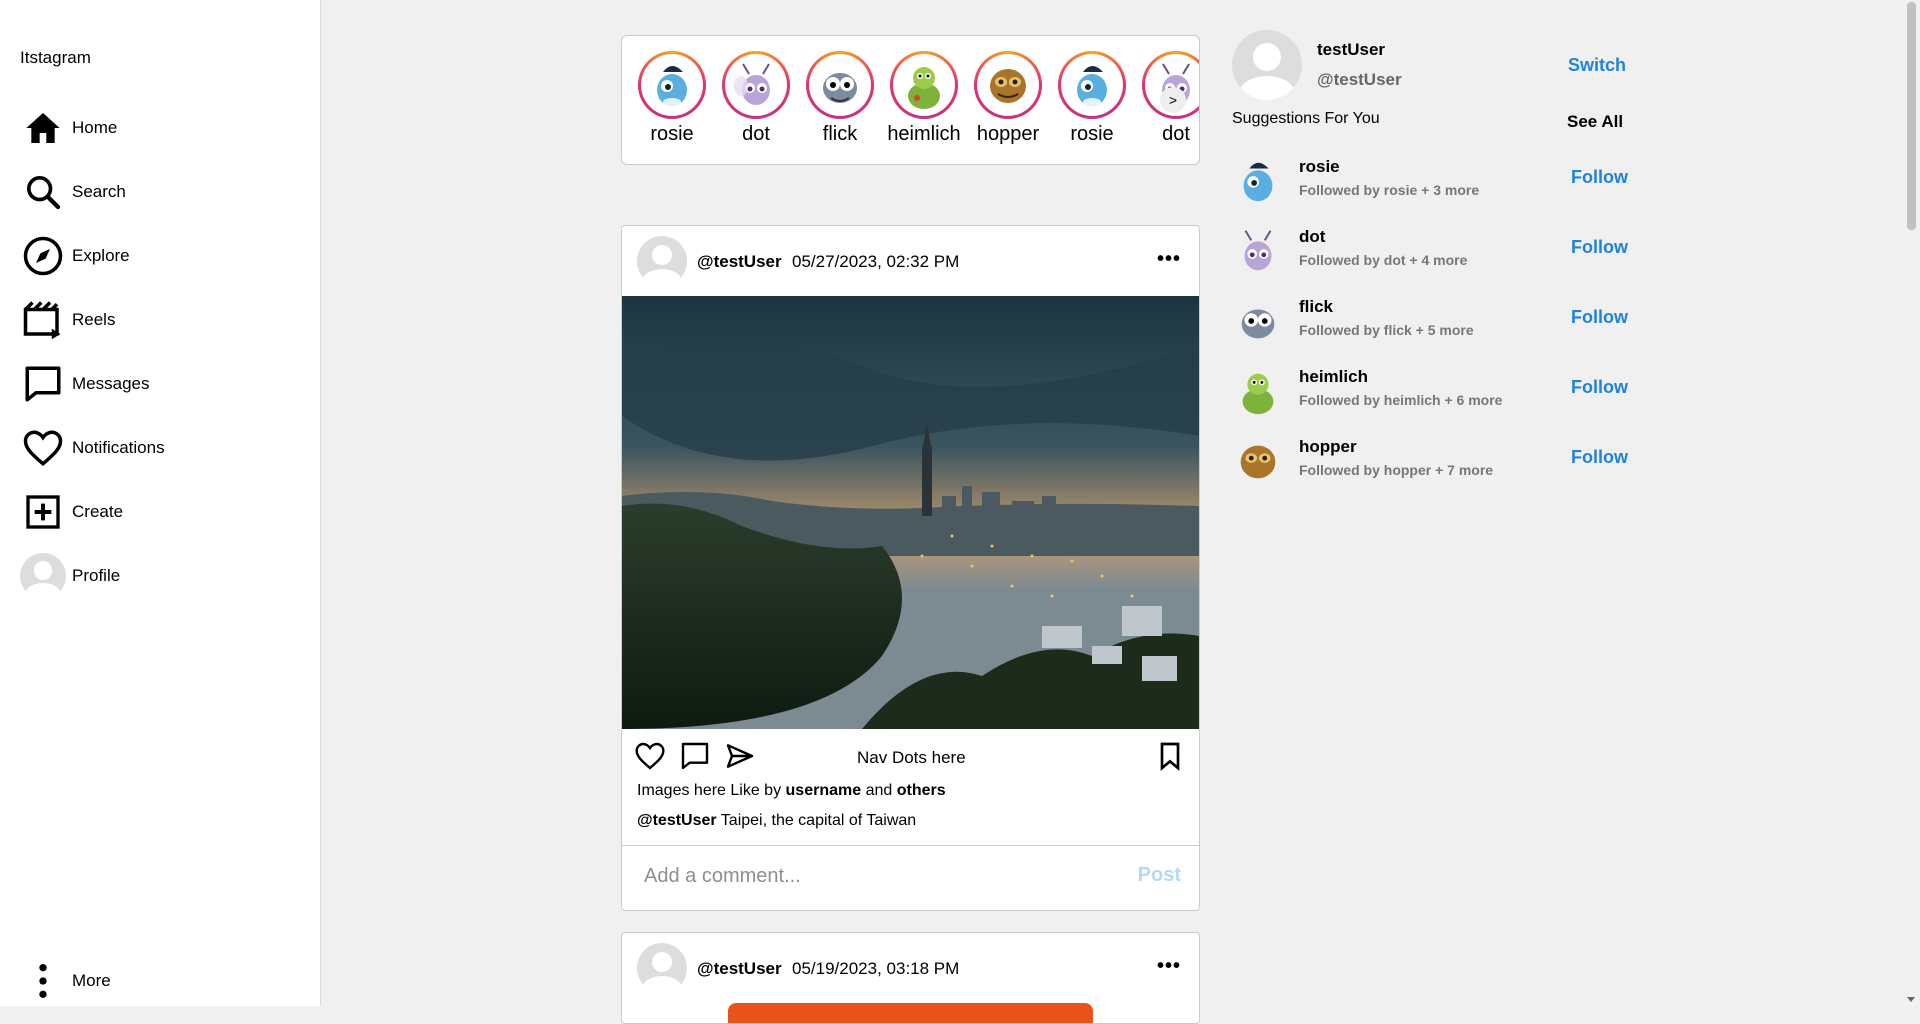 This screenshot has height=1024, width=1920. What do you see at coordinates (1911, 999) in the screenshot?
I see `scroll-down-arrow-icon` at bounding box center [1911, 999].